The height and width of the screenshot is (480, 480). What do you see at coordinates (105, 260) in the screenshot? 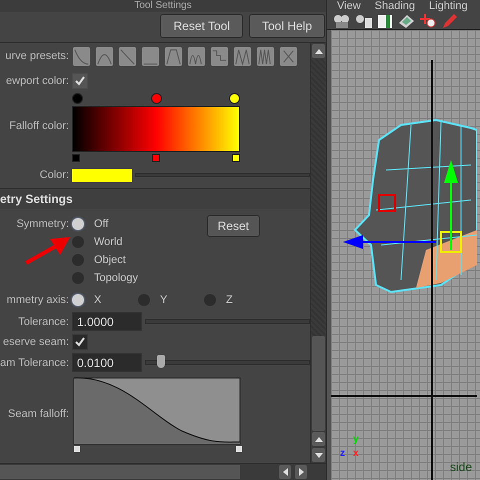
I see `radio-button: Object` at bounding box center [105, 260].